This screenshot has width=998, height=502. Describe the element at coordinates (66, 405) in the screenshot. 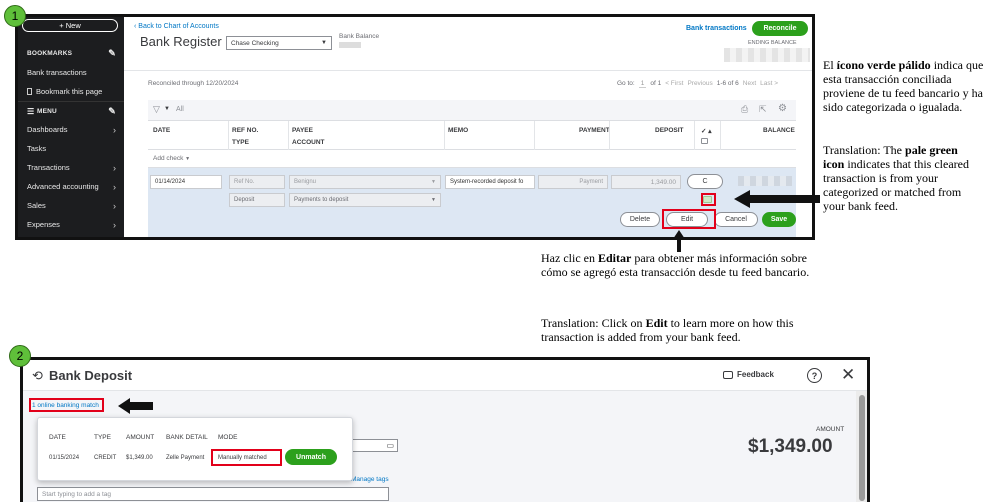

I see `match-link-highlight-box` at that location.